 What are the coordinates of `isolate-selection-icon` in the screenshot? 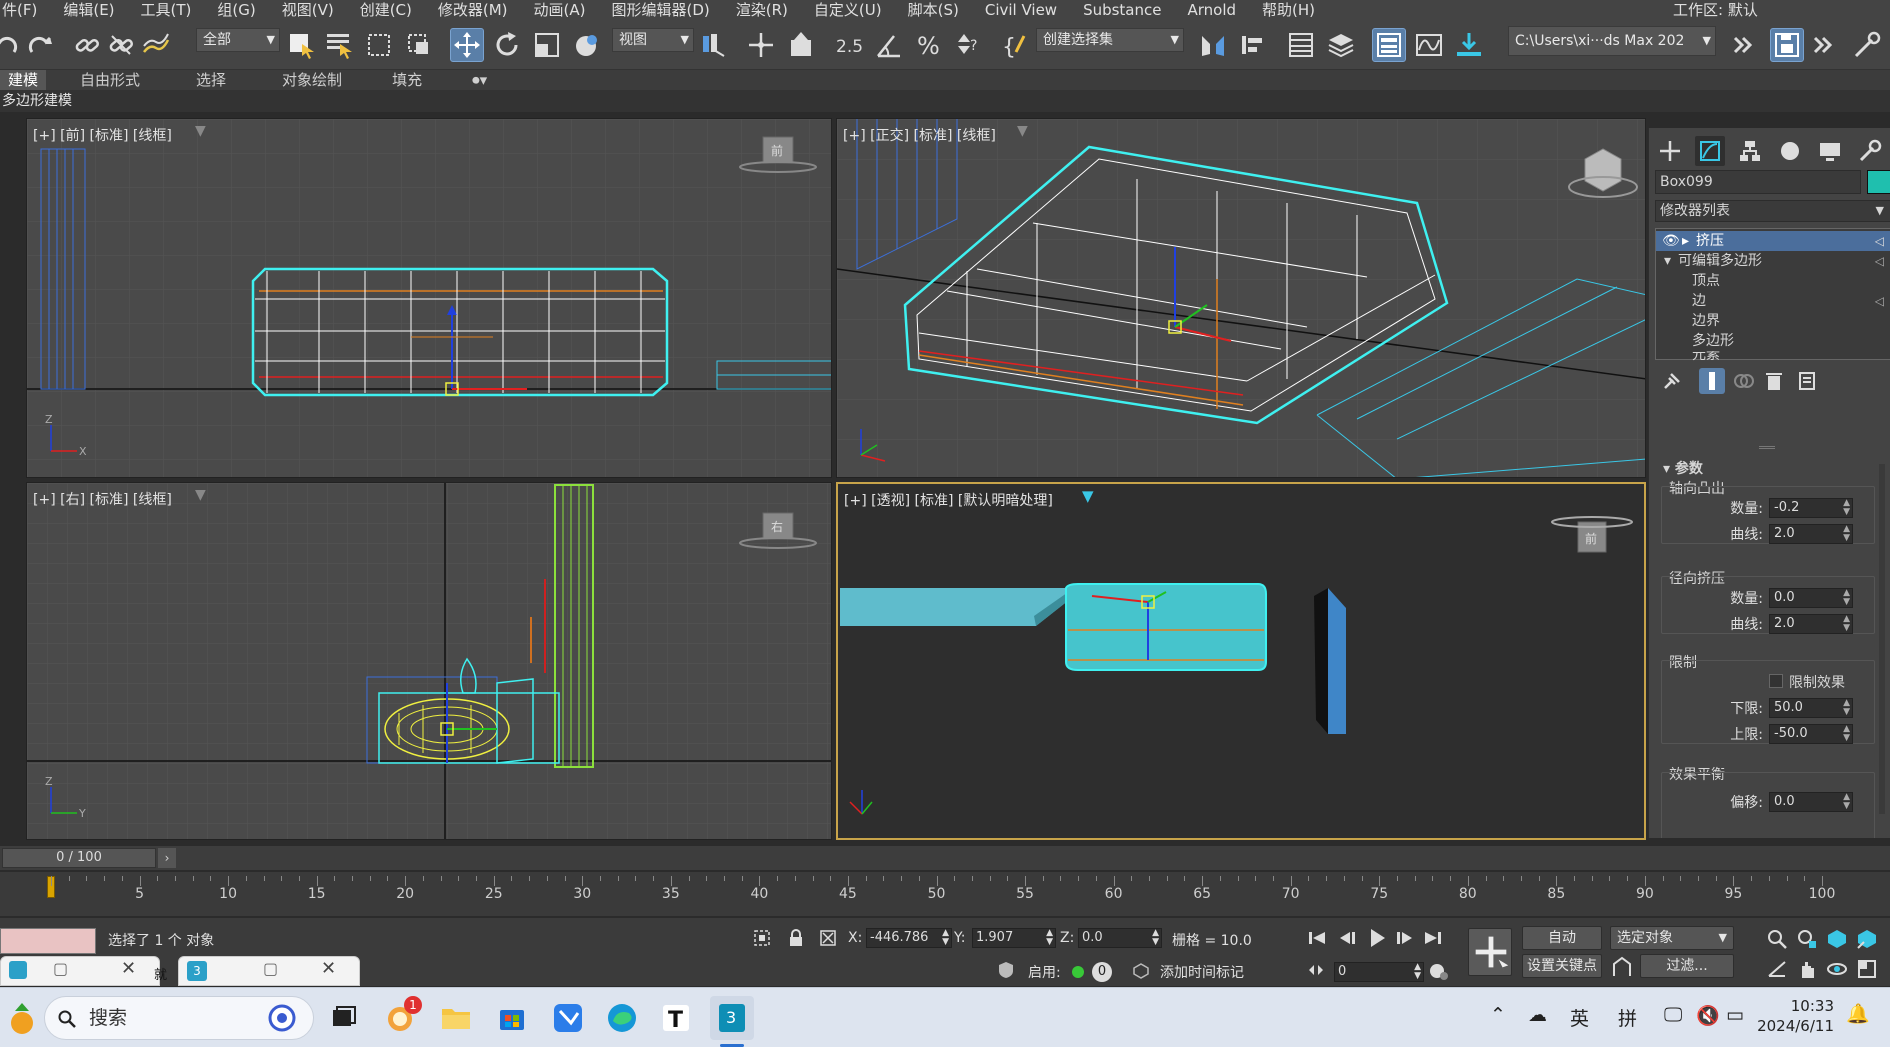 It's located at (762, 938).